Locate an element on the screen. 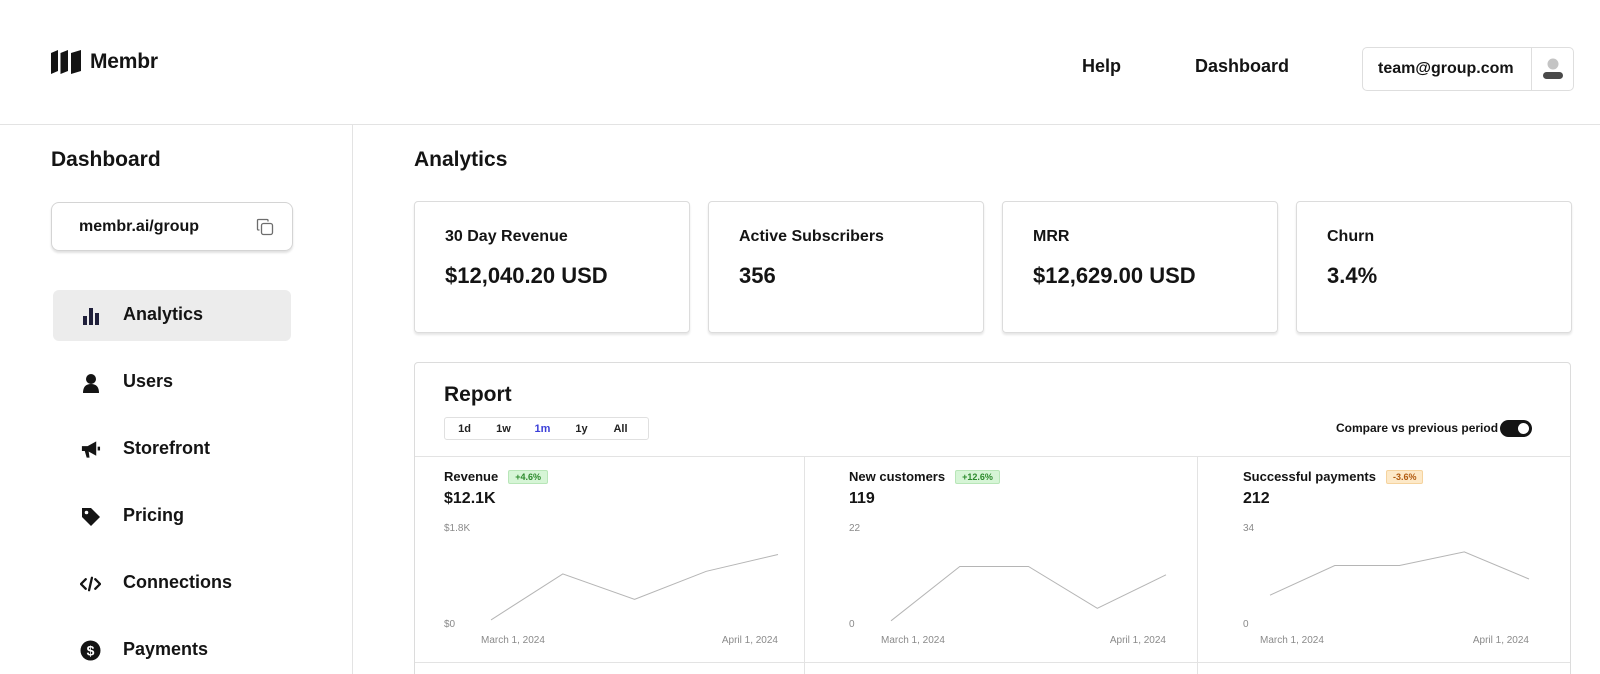 The width and height of the screenshot is (1600, 674). new-customers-line-chart: 22 0 March 1, 2024 April 1, 2024 is located at coordinates (1008, 584).